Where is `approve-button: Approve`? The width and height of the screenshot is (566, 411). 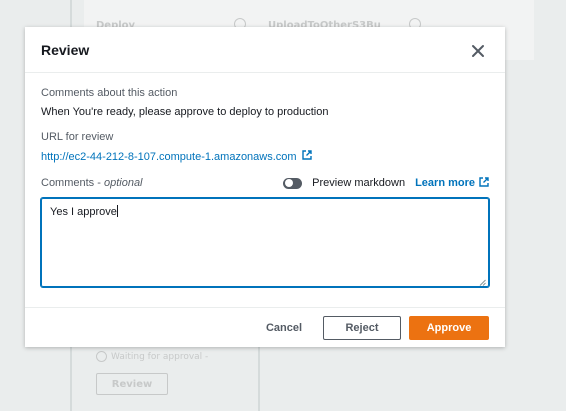
approve-button: Approve is located at coordinates (449, 327).